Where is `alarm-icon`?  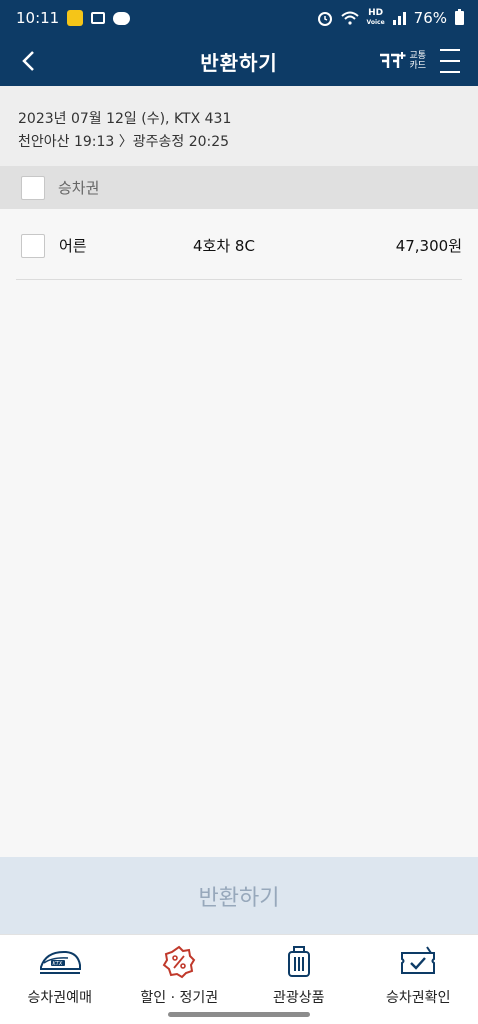 alarm-icon is located at coordinates (324, 19).